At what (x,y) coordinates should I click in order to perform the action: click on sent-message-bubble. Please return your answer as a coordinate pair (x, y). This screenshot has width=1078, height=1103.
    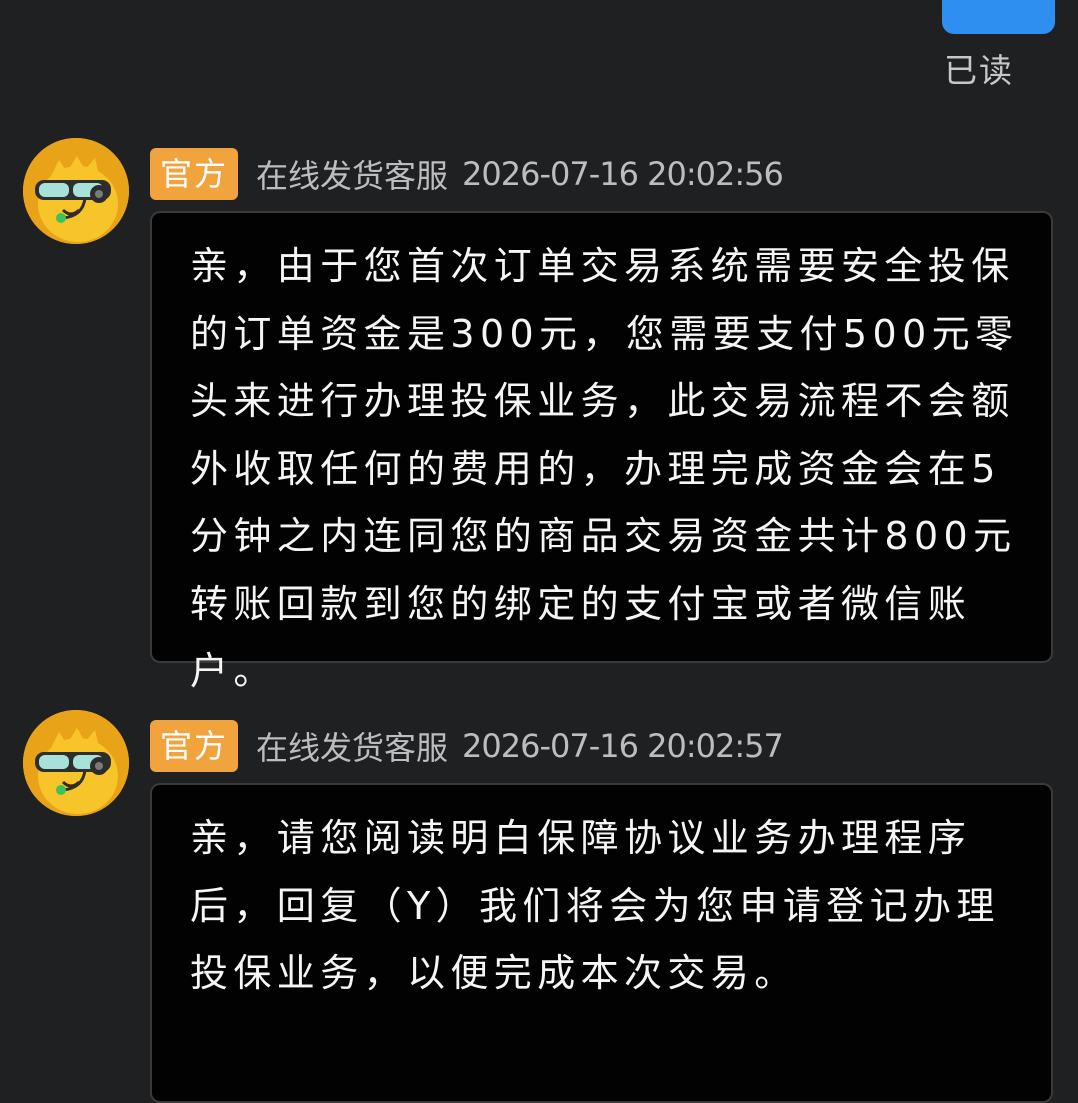
    Looking at the image, I should click on (998, 17).